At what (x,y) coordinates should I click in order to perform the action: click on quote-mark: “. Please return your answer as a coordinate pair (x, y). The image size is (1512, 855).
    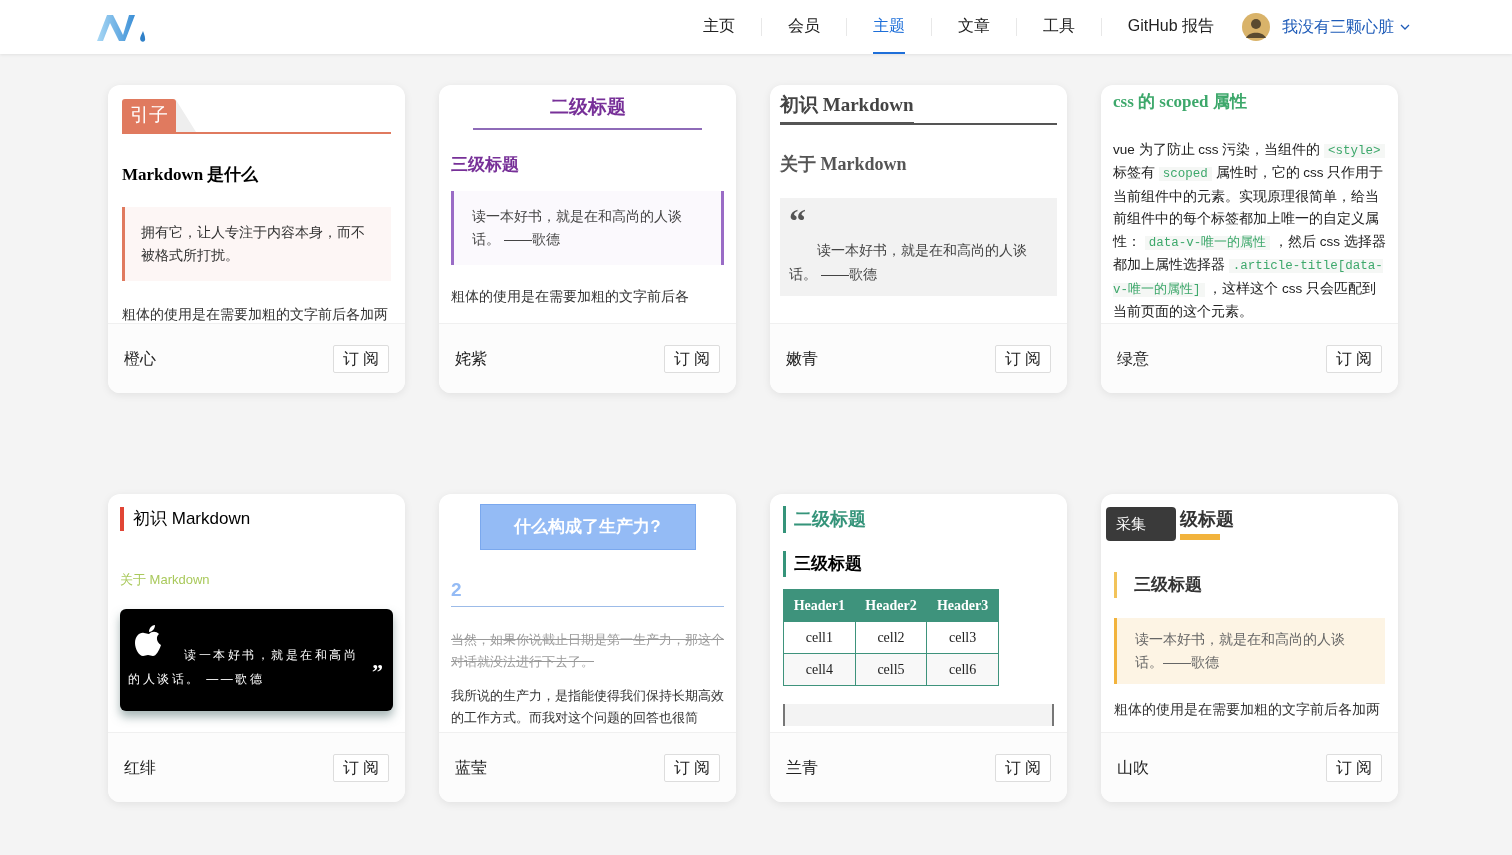
    Looking at the image, I should click on (798, 220).